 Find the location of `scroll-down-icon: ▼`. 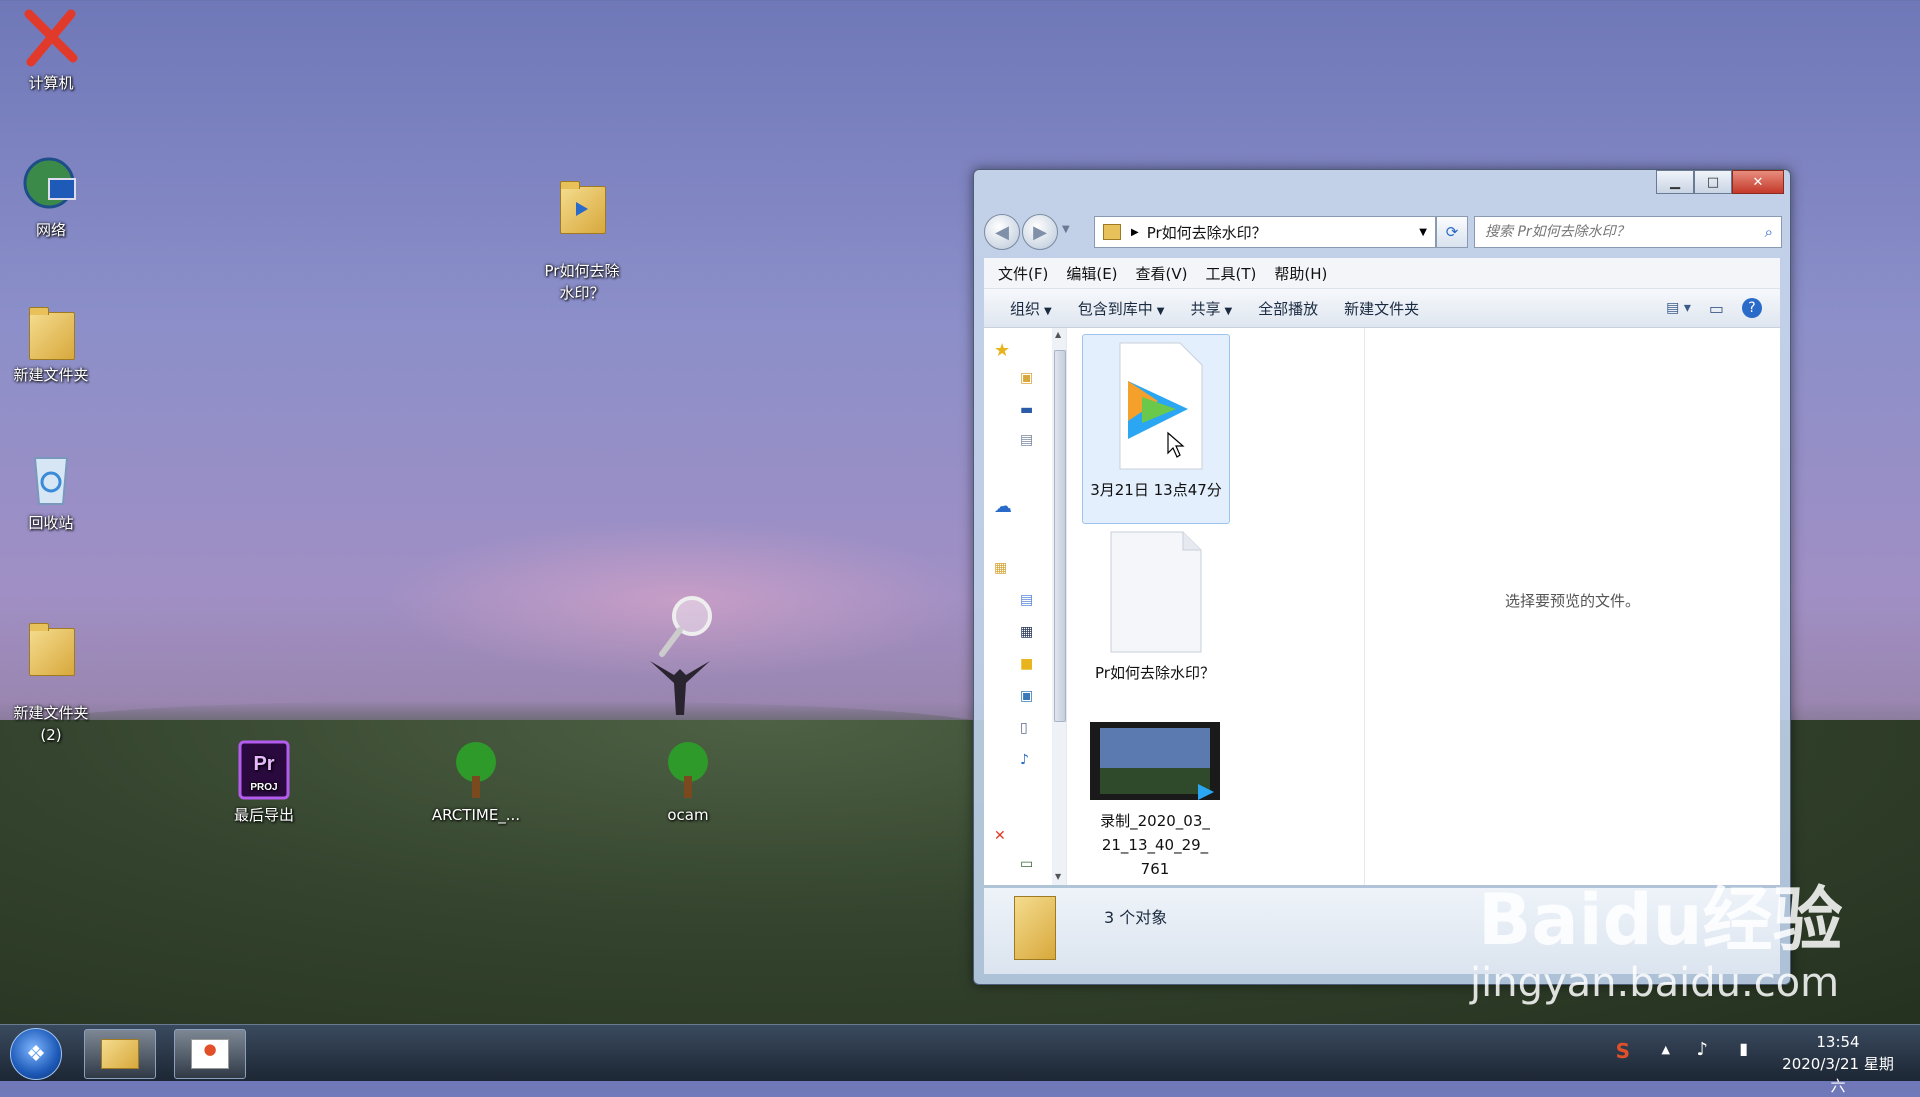

scroll-down-icon: ▼ is located at coordinates (1058, 876).